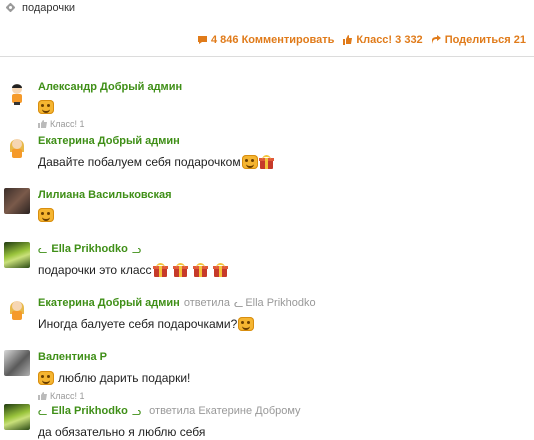 The image size is (534, 440). What do you see at coordinates (267, 56) in the screenshot?
I see `header-divider` at bounding box center [267, 56].